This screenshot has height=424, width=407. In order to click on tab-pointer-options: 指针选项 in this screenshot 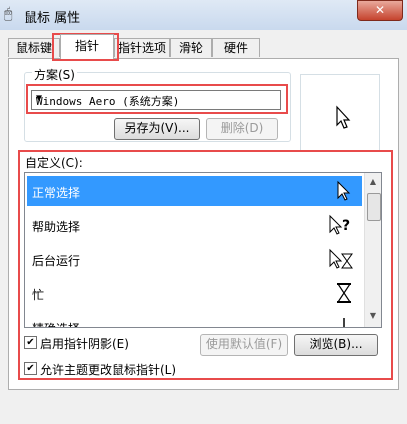, I will do `click(142, 47)`.